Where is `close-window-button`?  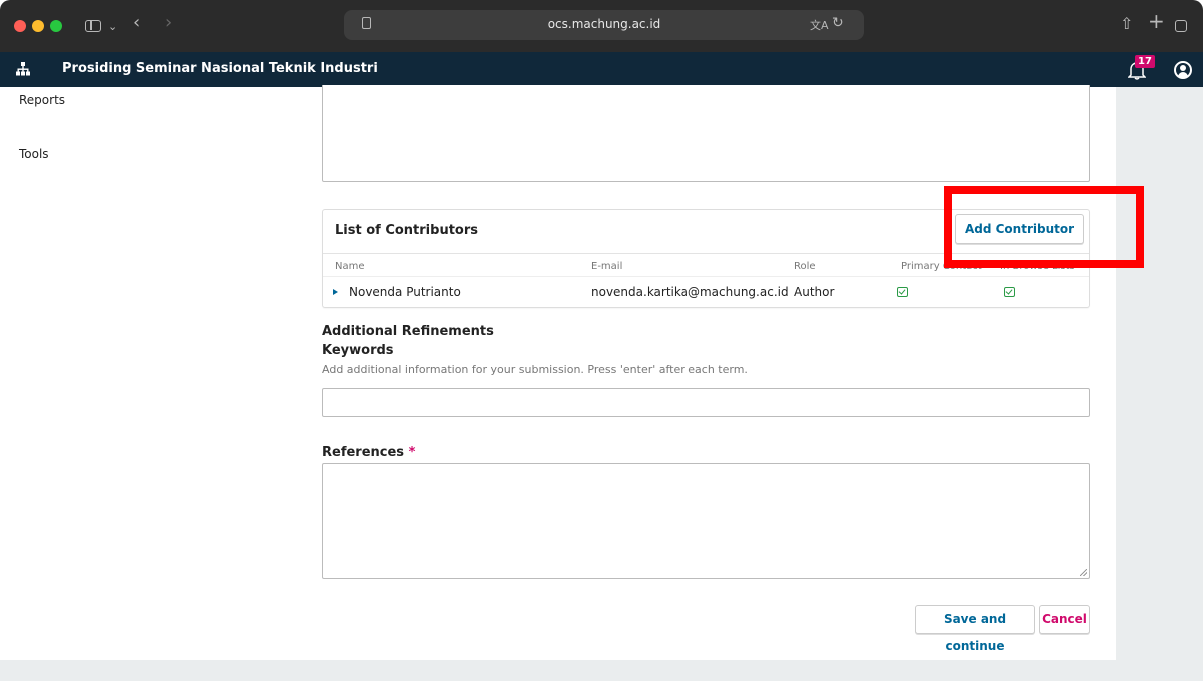 close-window-button is located at coordinates (20, 26).